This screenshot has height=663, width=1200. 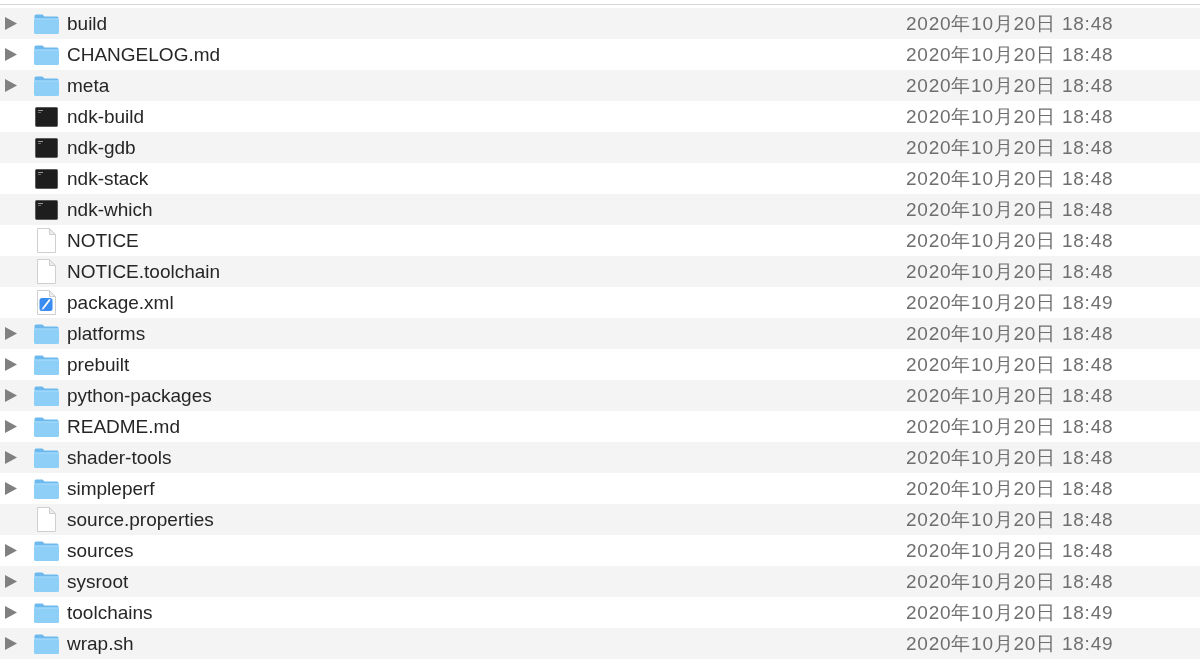 What do you see at coordinates (600, 147) in the screenshot?
I see `file-row: ndk-gdb 2020年10月20日 18:48` at bounding box center [600, 147].